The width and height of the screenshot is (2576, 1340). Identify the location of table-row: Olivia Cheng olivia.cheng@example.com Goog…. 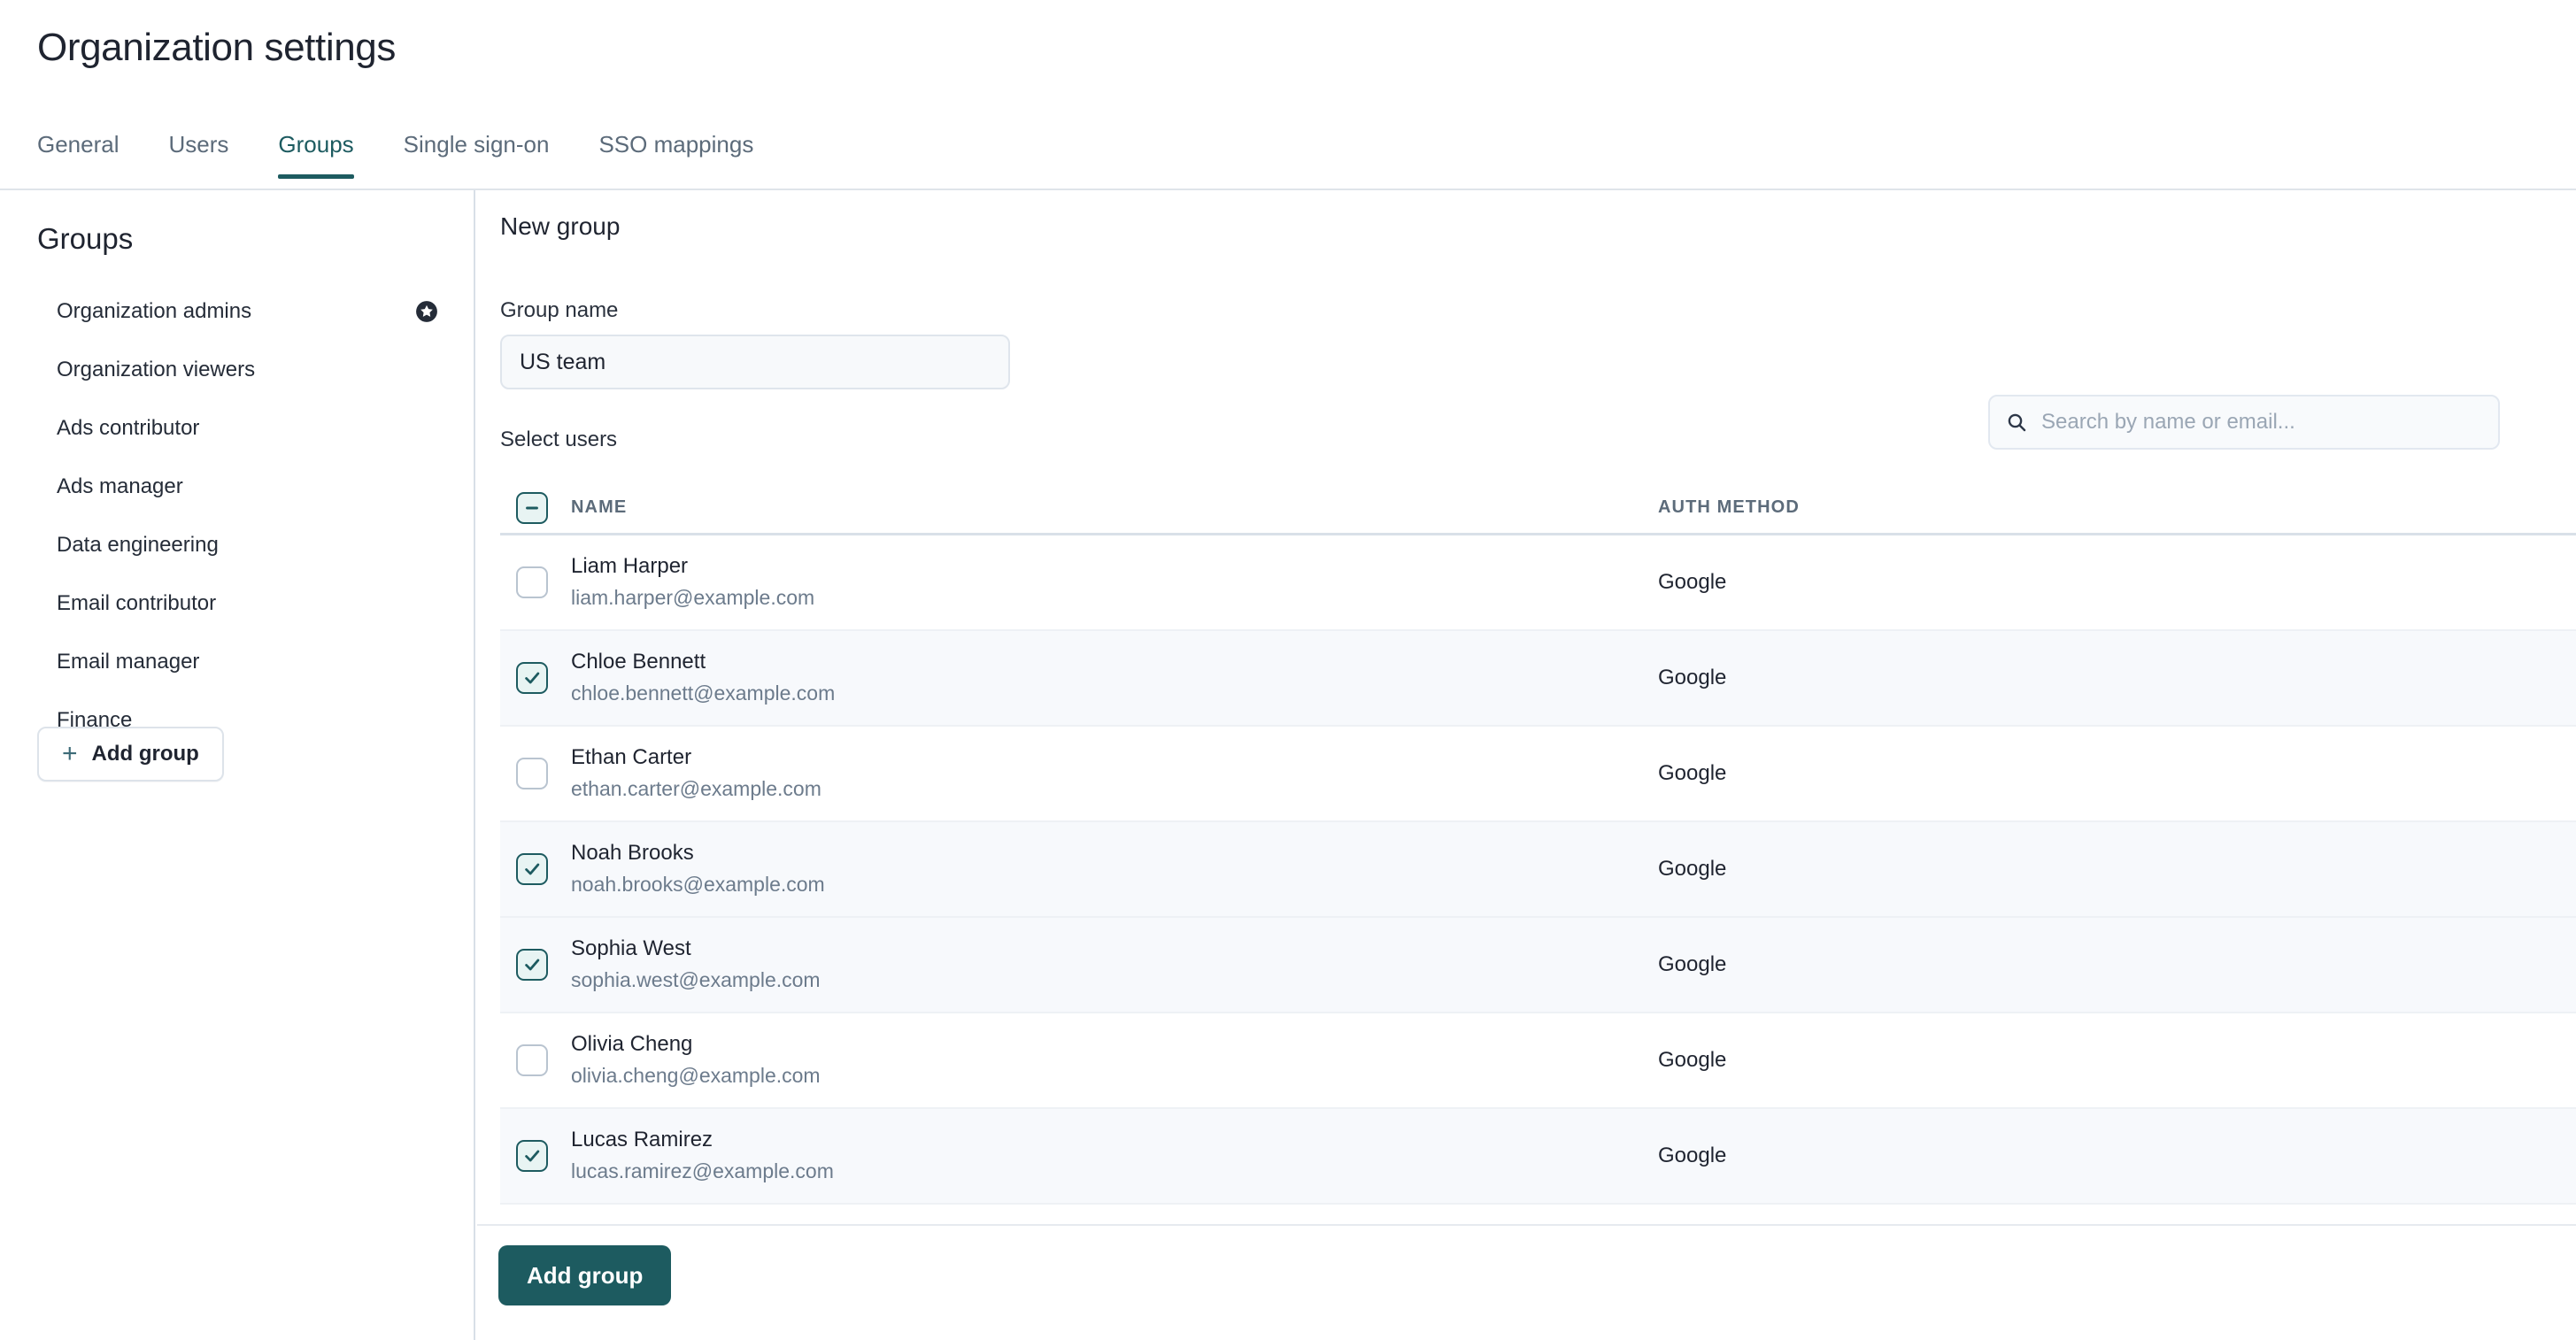
(1538, 1061).